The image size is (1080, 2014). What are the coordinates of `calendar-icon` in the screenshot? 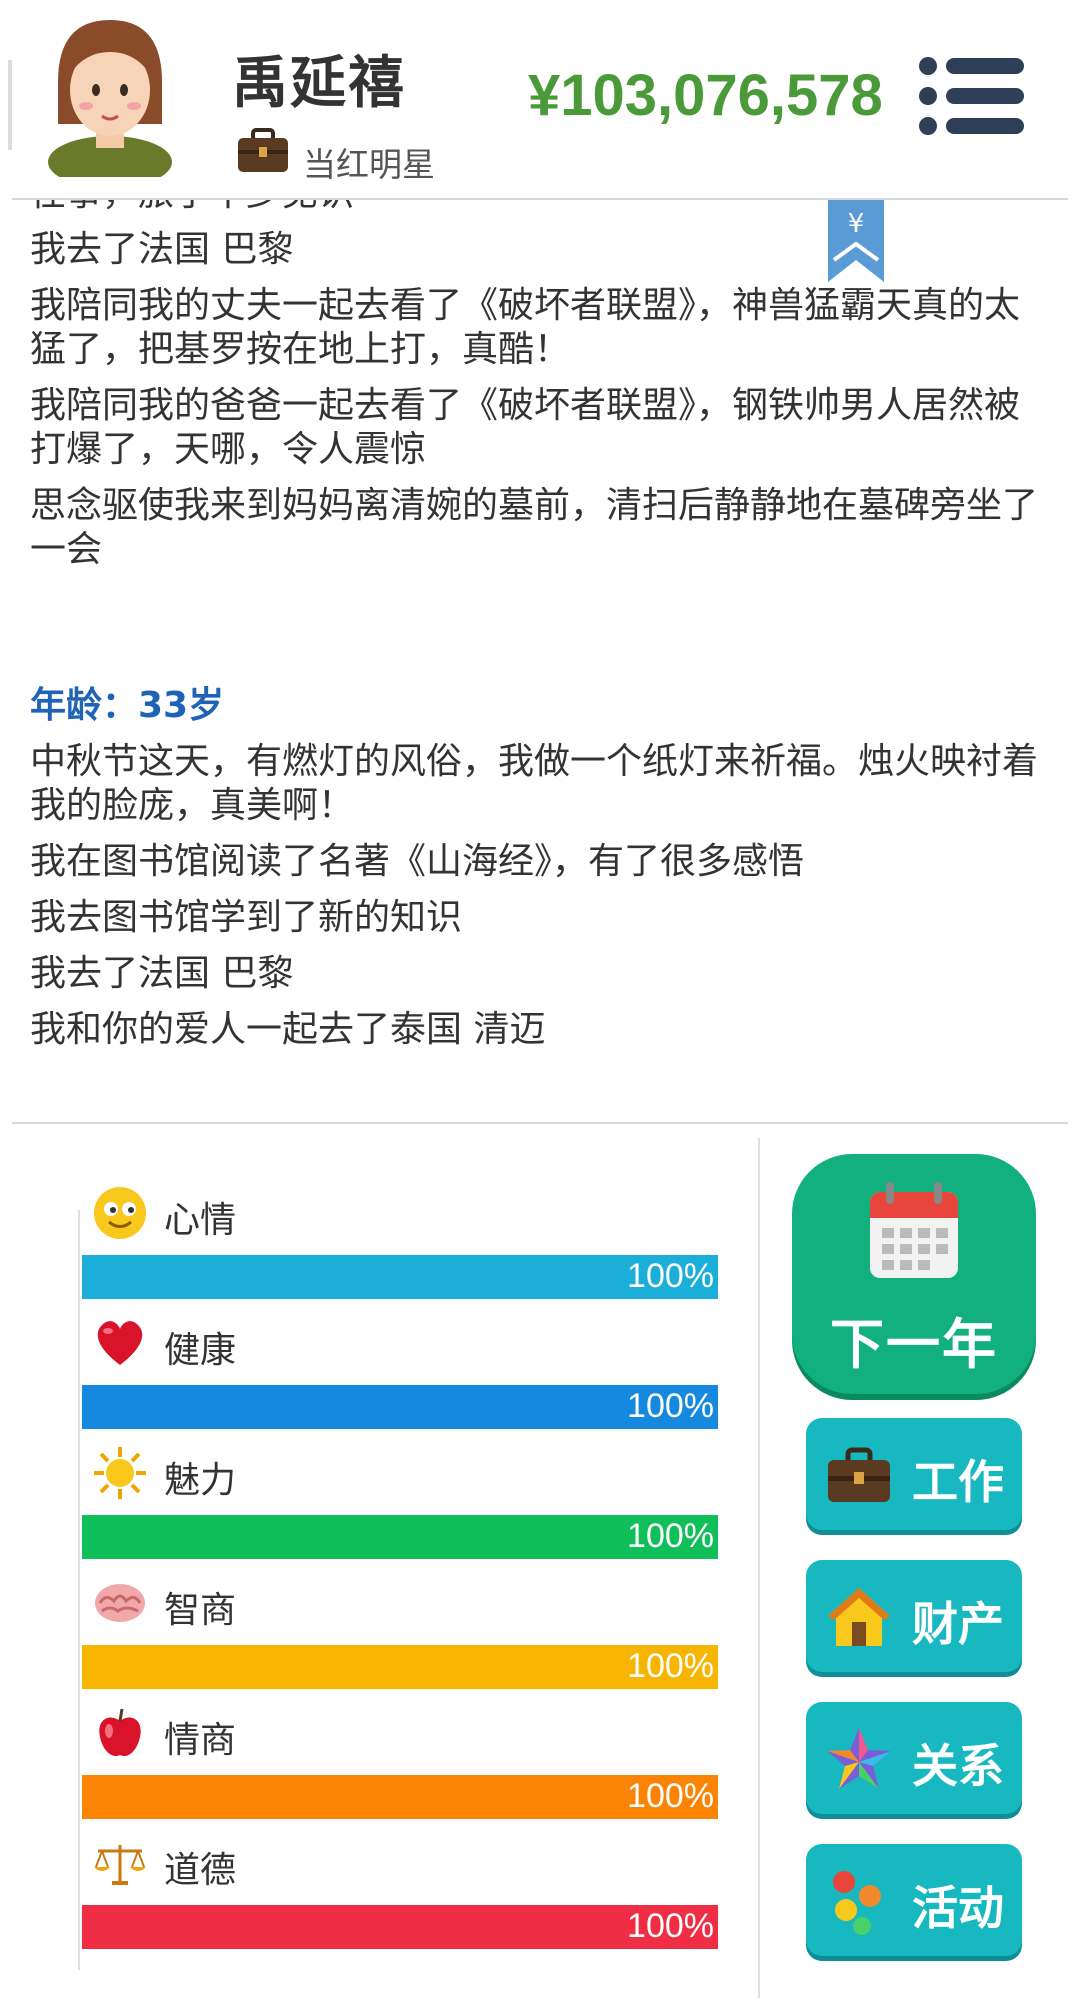 It's located at (914, 1230).